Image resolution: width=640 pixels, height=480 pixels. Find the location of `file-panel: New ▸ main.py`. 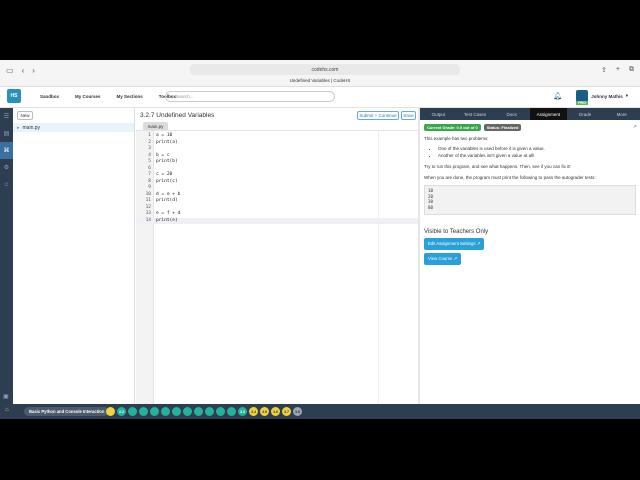

file-panel: New ▸ main.py is located at coordinates (74, 256).